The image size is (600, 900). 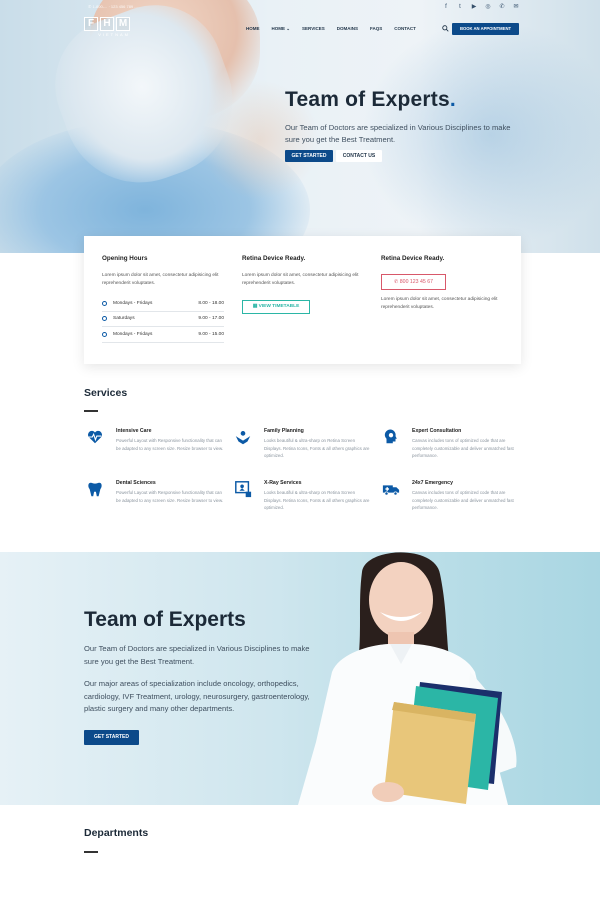 What do you see at coordinates (243, 438) in the screenshot?
I see `hands-icon` at bounding box center [243, 438].